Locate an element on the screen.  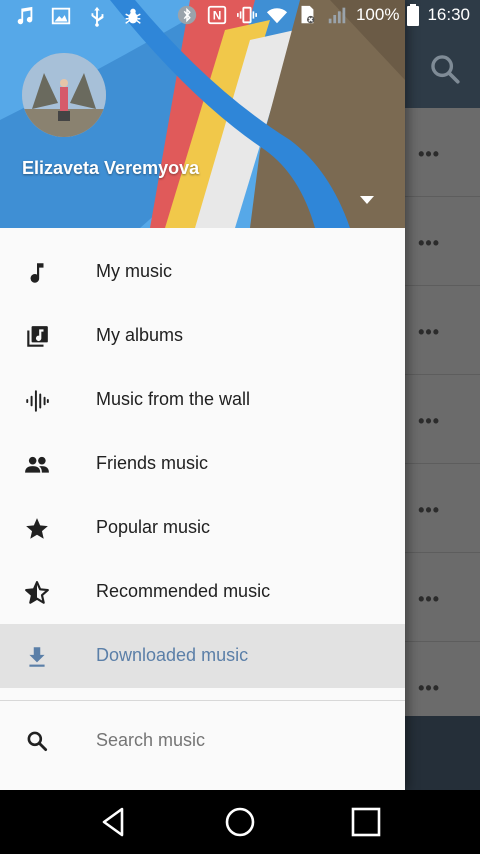
menu-item-music-from-wall: Music from the wall is located at coordinates (202, 400).